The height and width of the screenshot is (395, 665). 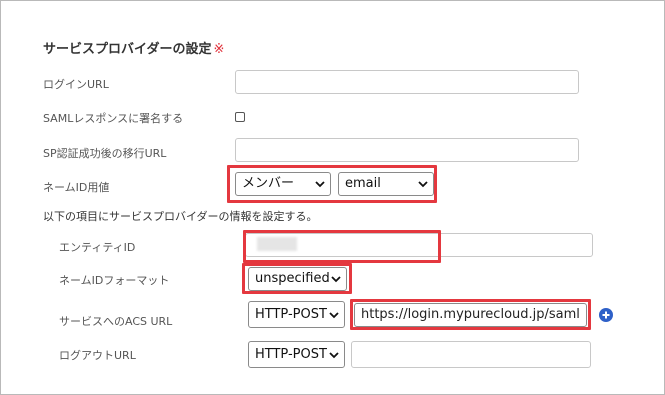 I want to click on name-id-attribute-value: email, so click(x=363, y=183).